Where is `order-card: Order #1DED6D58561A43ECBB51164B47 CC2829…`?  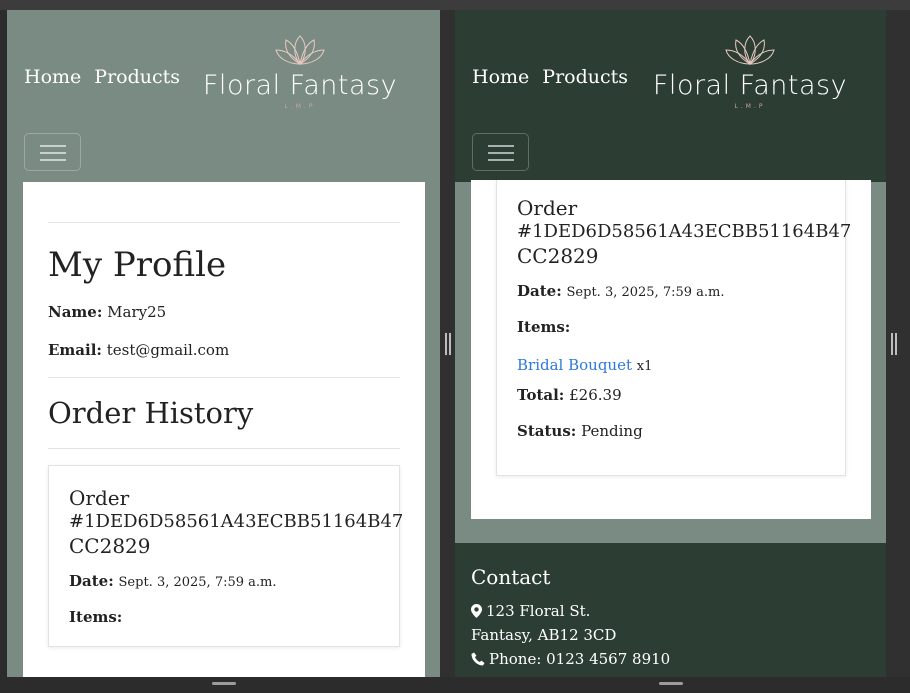 order-card: Order #1DED6D58561A43ECBB51164B47 CC2829… is located at coordinates (226, 556).